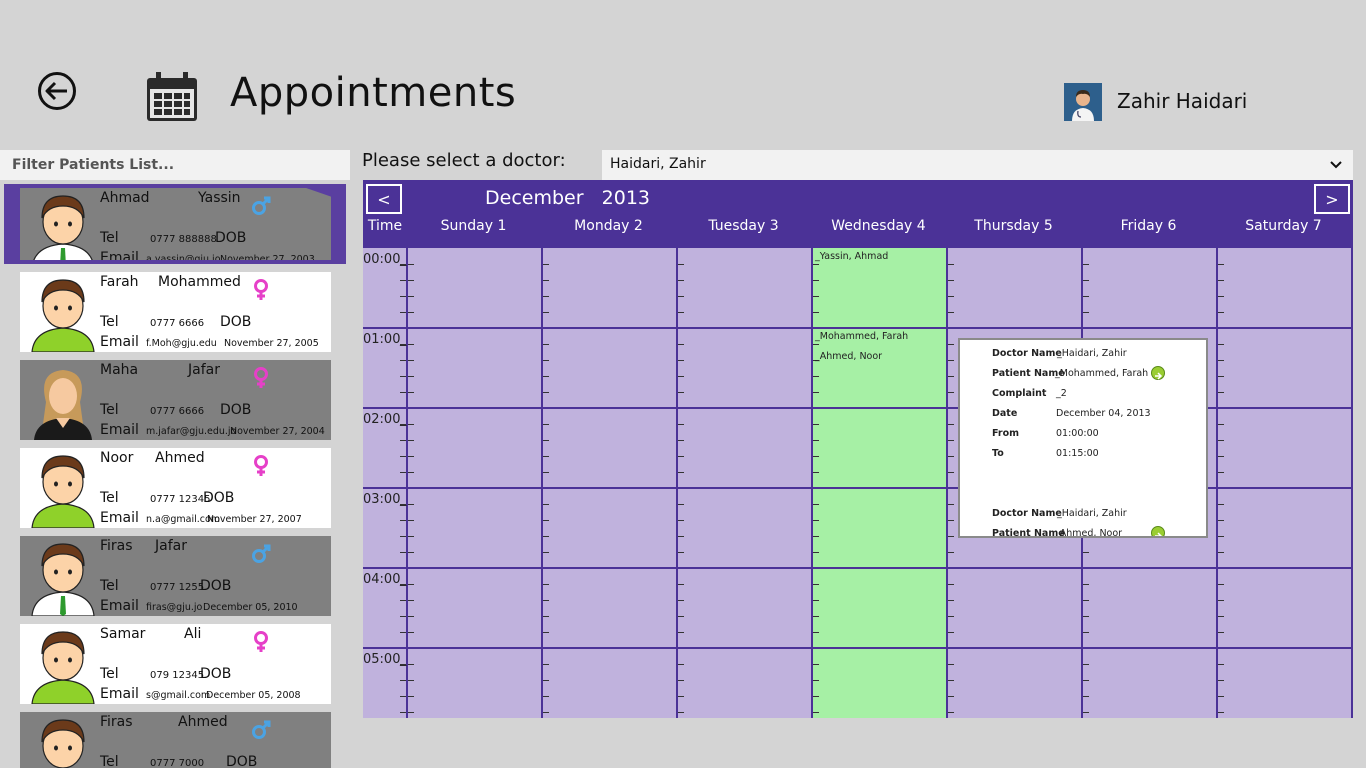 Image resolution: width=1366 pixels, height=768 pixels. Describe the element at coordinates (119, 282) in the screenshot. I see `patient-first-name: Farah` at that location.